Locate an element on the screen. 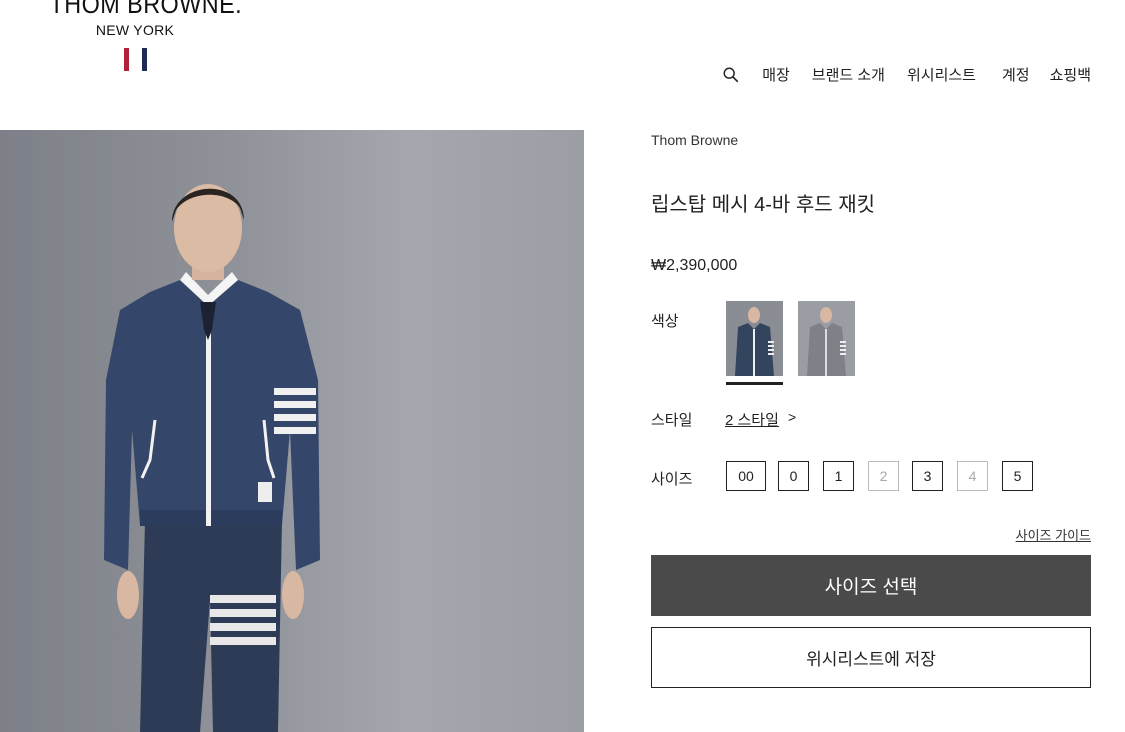 The width and height of the screenshot is (1125, 732). logo-subtitle: NEW YORK is located at coordinates (135, 30).